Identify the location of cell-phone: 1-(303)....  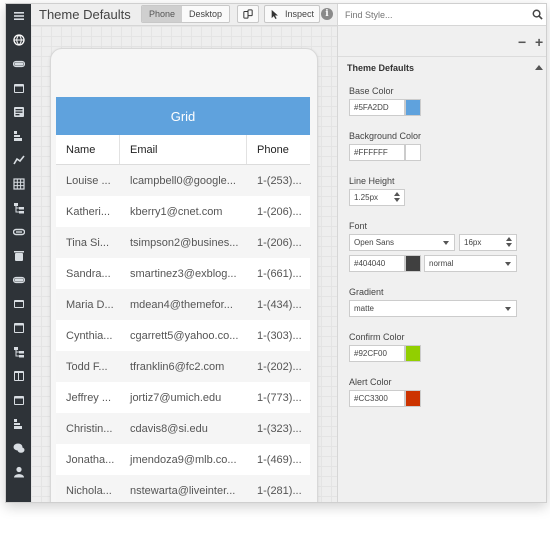
(279, 335).